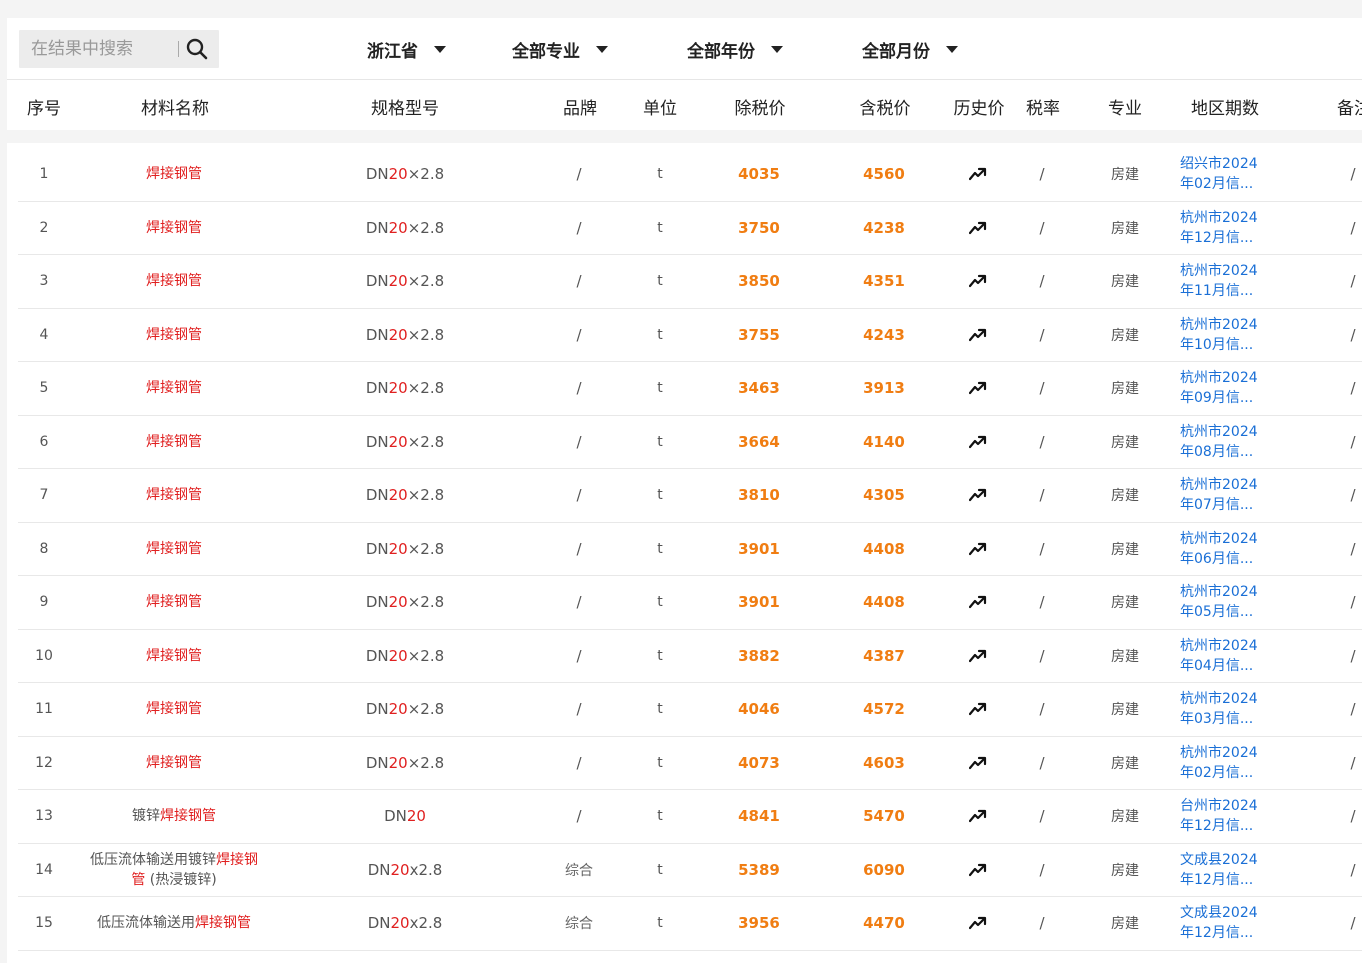 This screenshot has height=963, width=1362. What do you see at coordinates (560, 49) in the screenshot?
I see `filter-major-dropdown: 全部专业` at bounding box center [560, 49].